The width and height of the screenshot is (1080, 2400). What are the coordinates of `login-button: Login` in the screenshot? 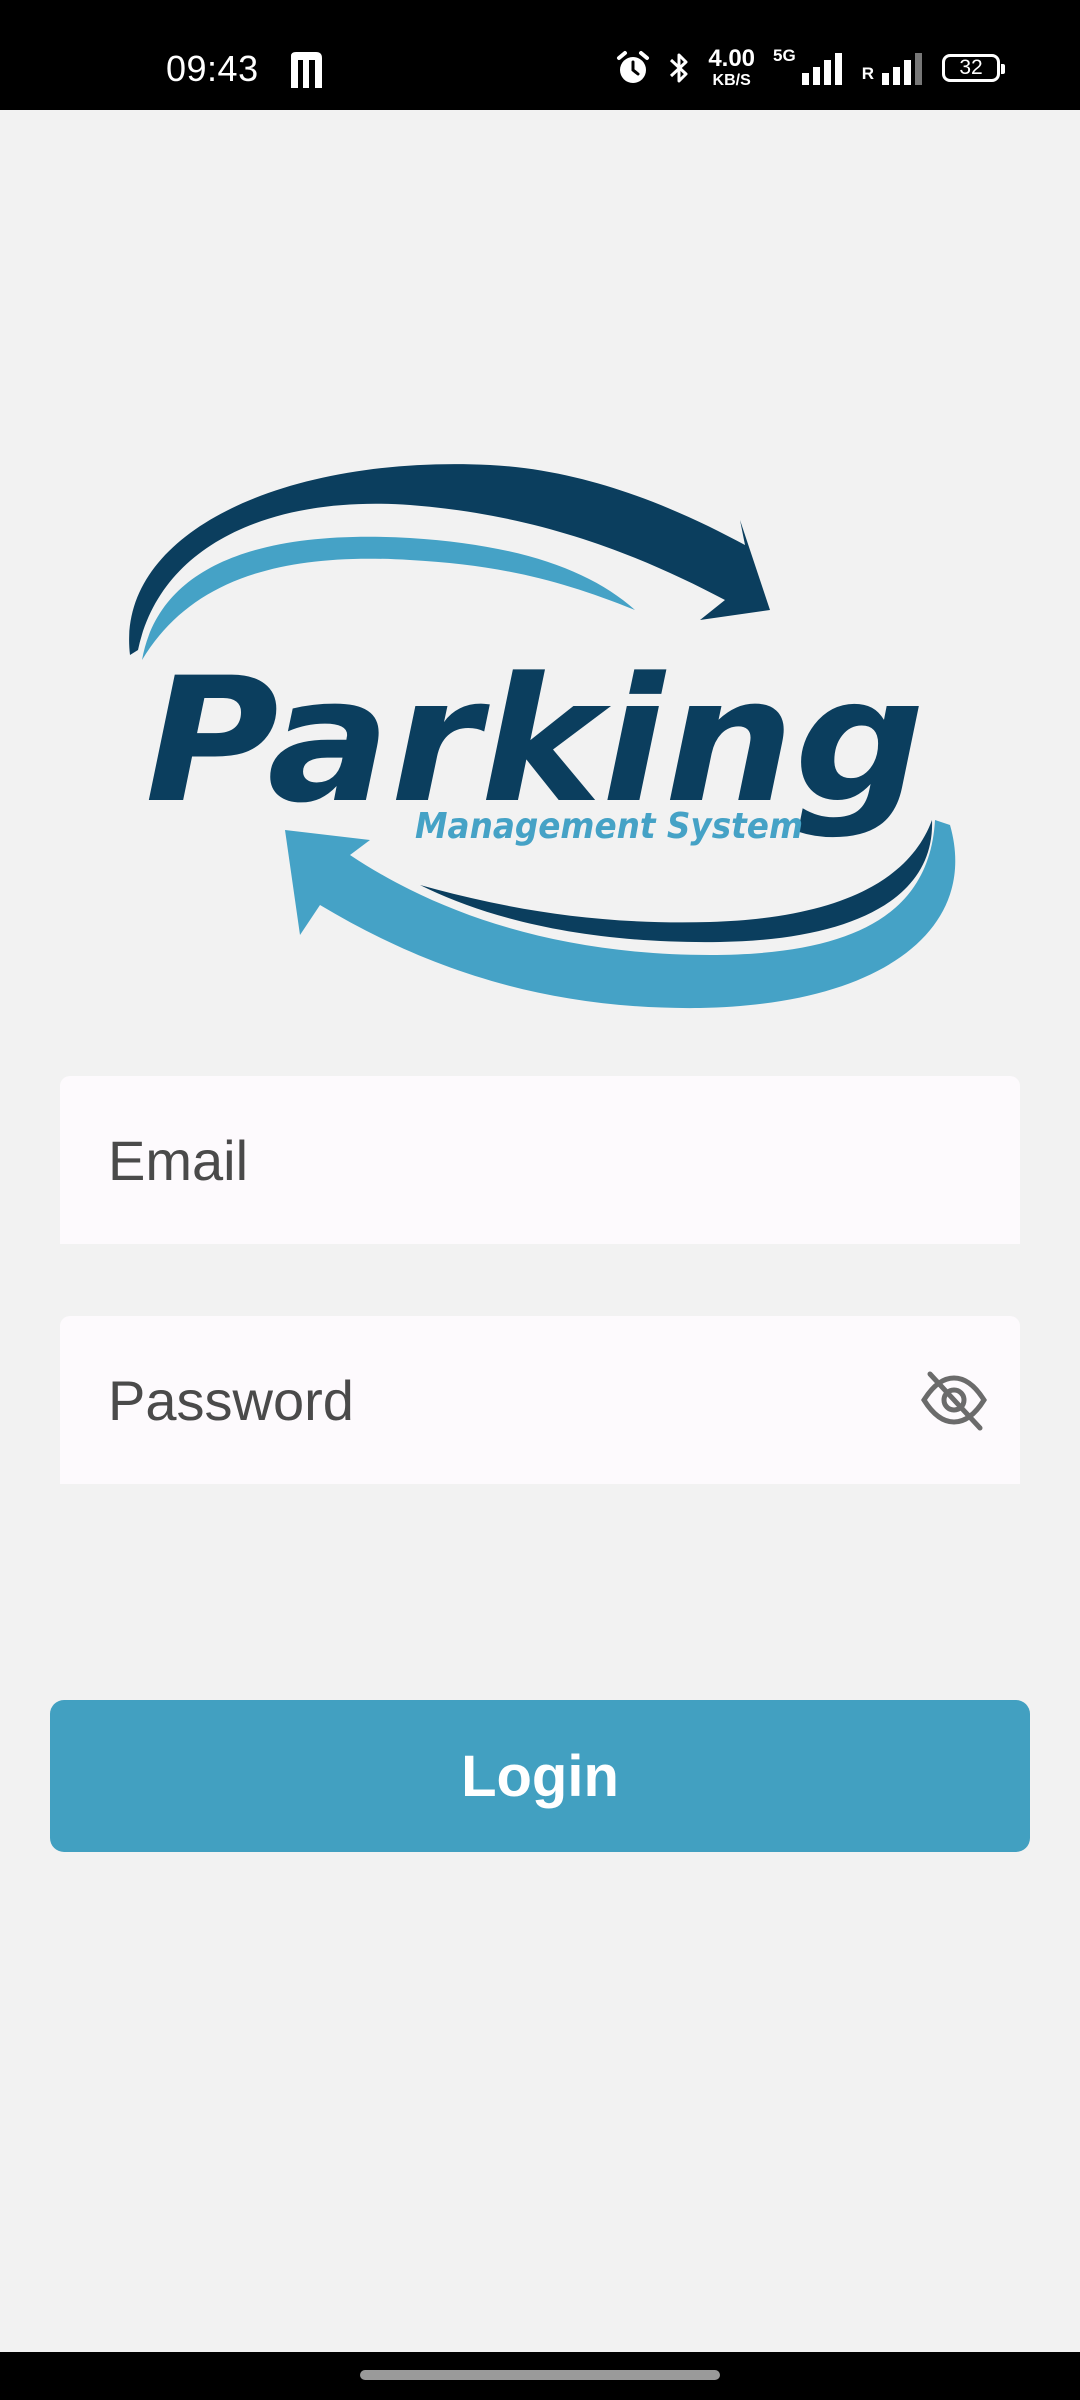 It's located at (540, 1776).